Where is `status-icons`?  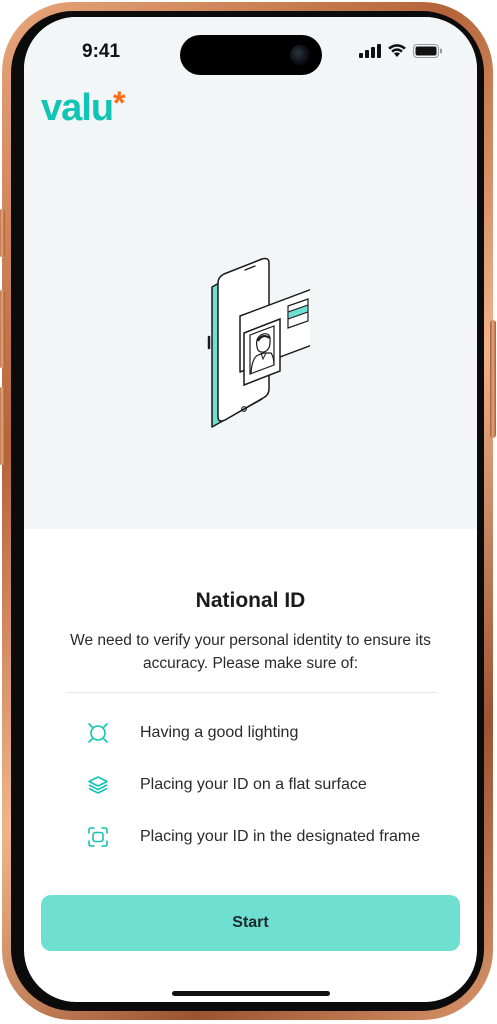 status-icons is located at coordinates (401, 50).